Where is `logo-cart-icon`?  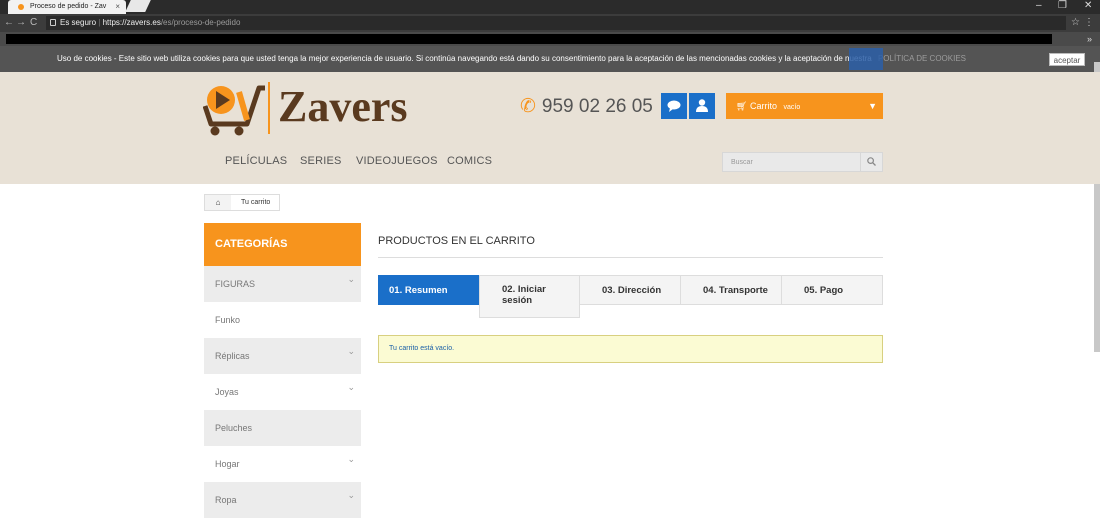
logo-cart-icon is located at coordinates (235, 109).